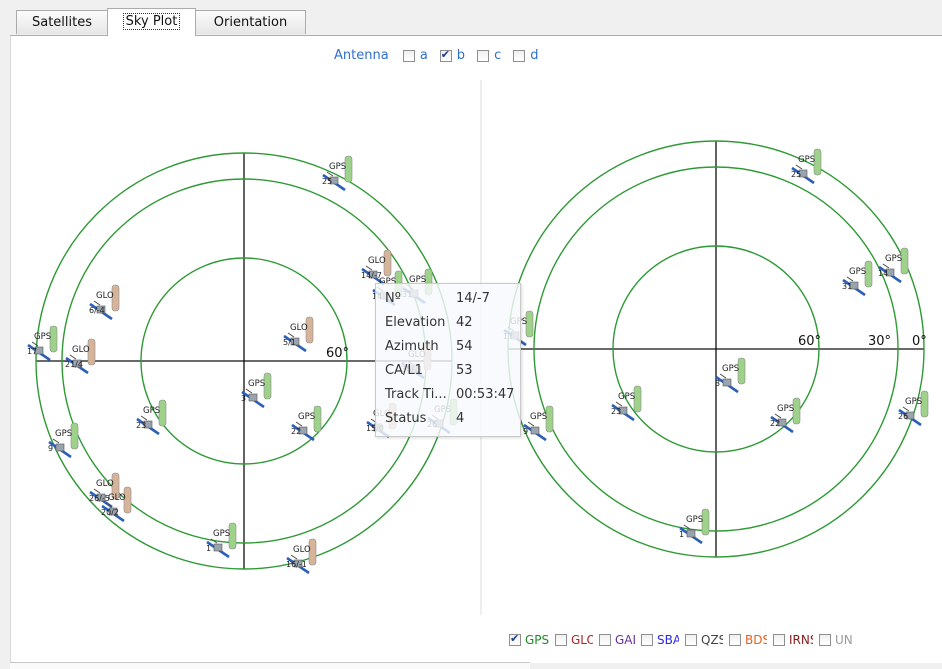 The image size is (942, 669). I want to click on constellation-filter: GPS GLO GAL SBAS QZSS BDS IRNSS UN, so click(685, 639).